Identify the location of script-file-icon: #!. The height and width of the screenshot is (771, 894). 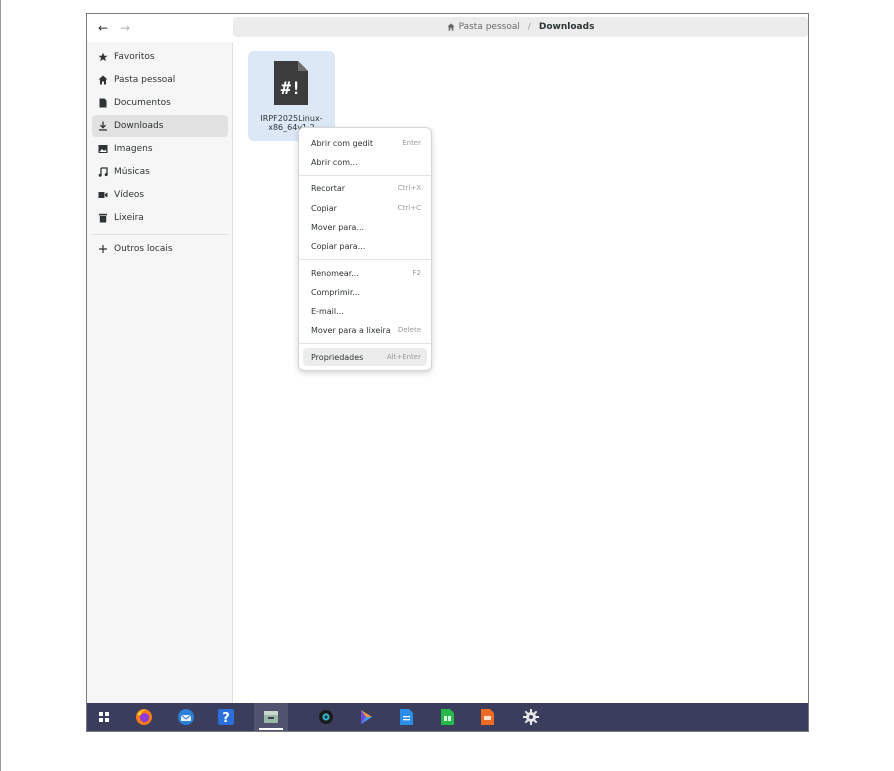
(291, 83).